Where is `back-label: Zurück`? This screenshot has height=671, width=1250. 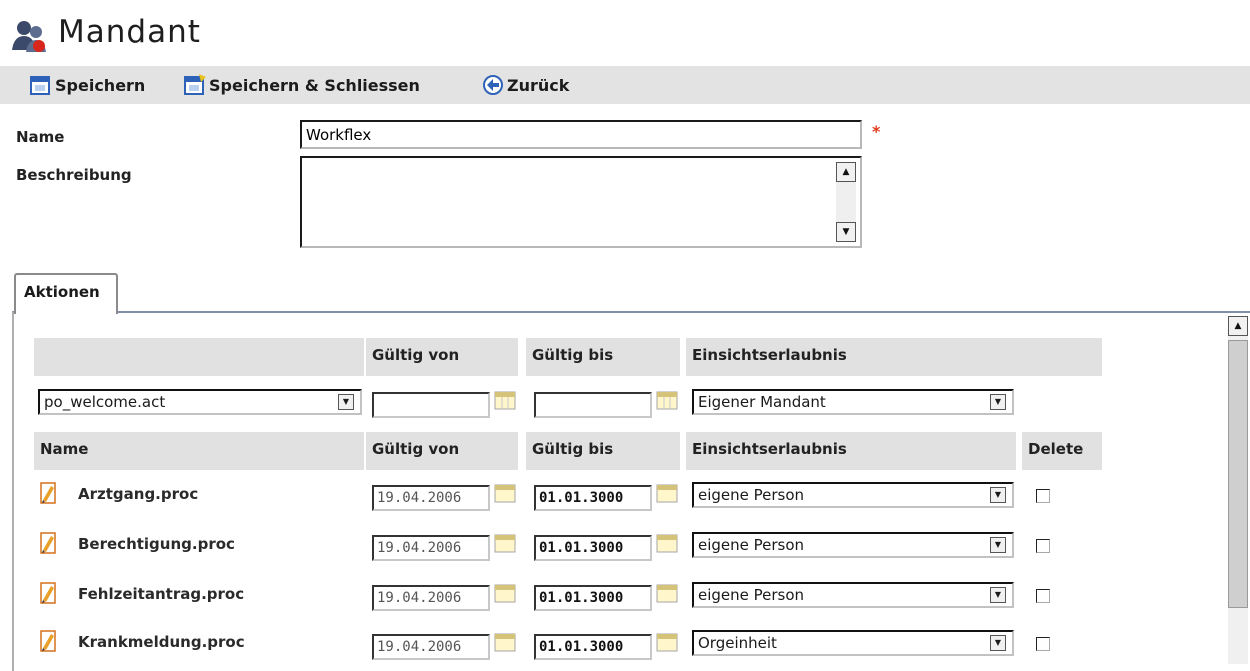 back-label: Zurück is located at coordinates (538, 85).